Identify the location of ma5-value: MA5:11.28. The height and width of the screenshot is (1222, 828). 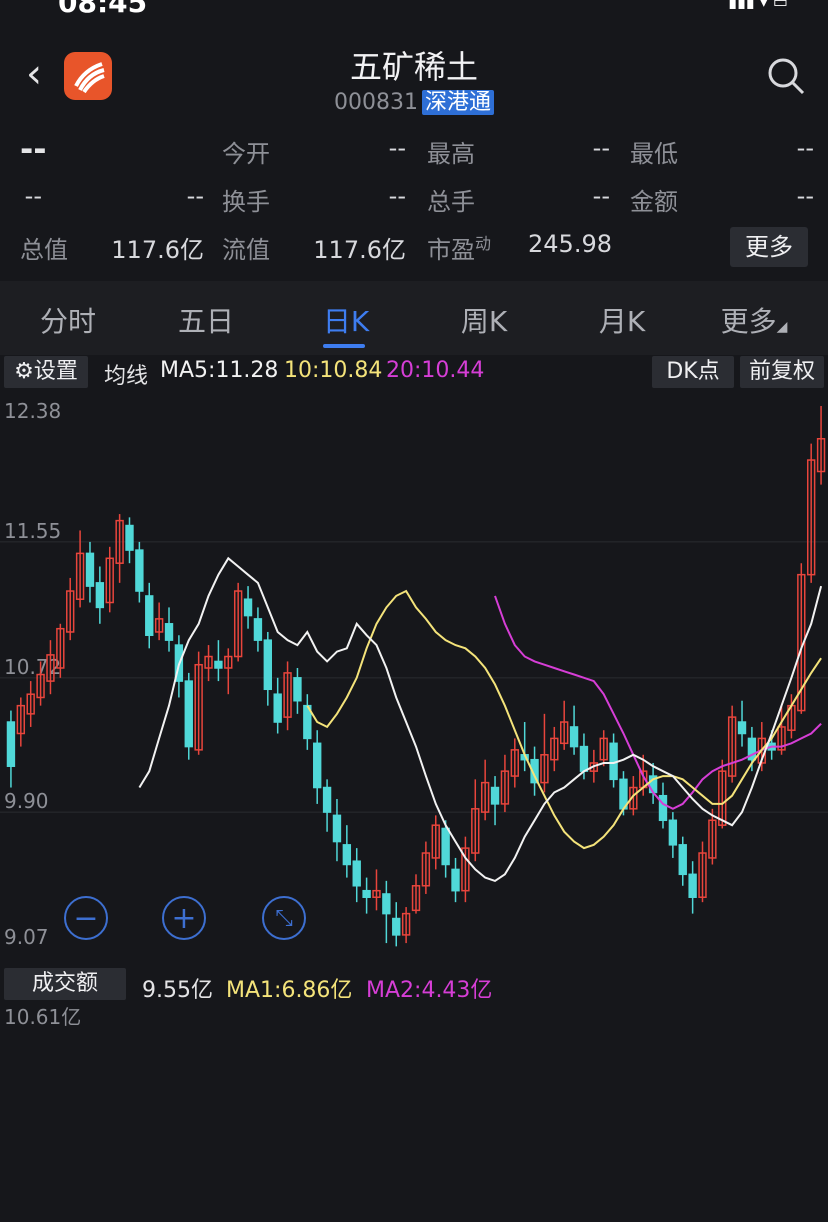
(219, 370).